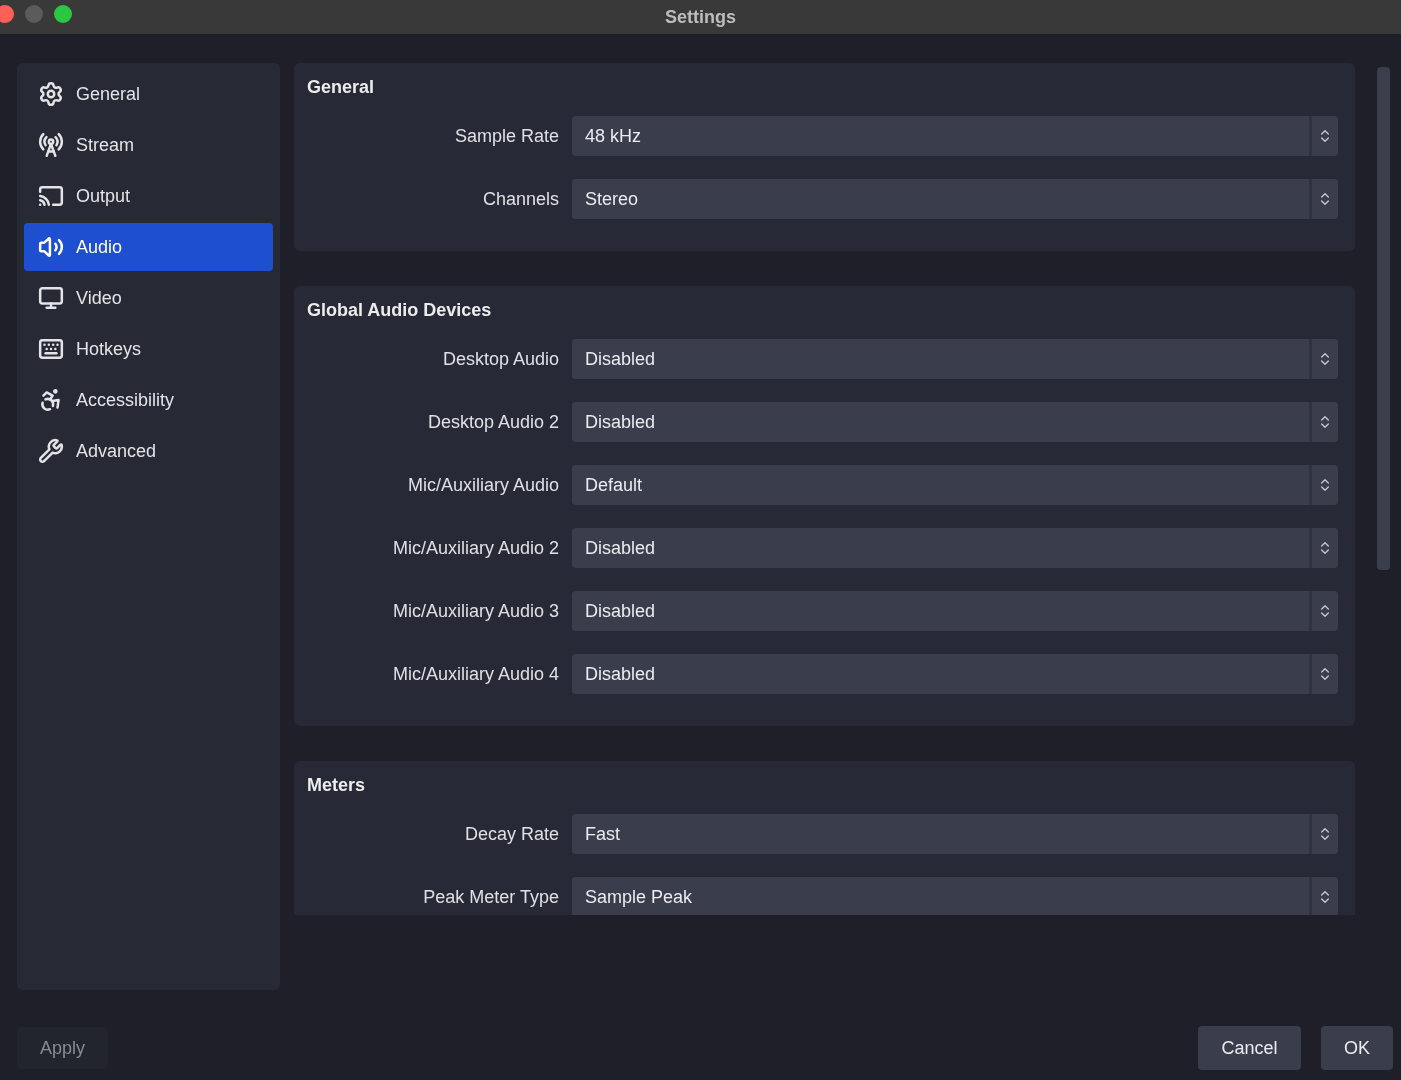  What do you see at coordinates (492, 422) in the screenshot?
I see `field-label: Desktop Audio 2` at bounding box center [492, 422].